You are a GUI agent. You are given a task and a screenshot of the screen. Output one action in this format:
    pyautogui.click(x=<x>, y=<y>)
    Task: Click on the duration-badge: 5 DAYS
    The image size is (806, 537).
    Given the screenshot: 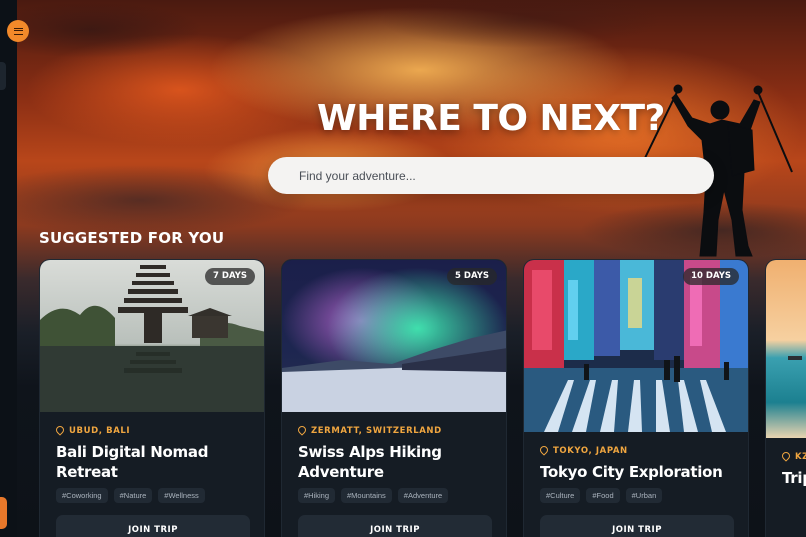 What is the action you would take?
    pyautogui.click(x=472, y=276)
    